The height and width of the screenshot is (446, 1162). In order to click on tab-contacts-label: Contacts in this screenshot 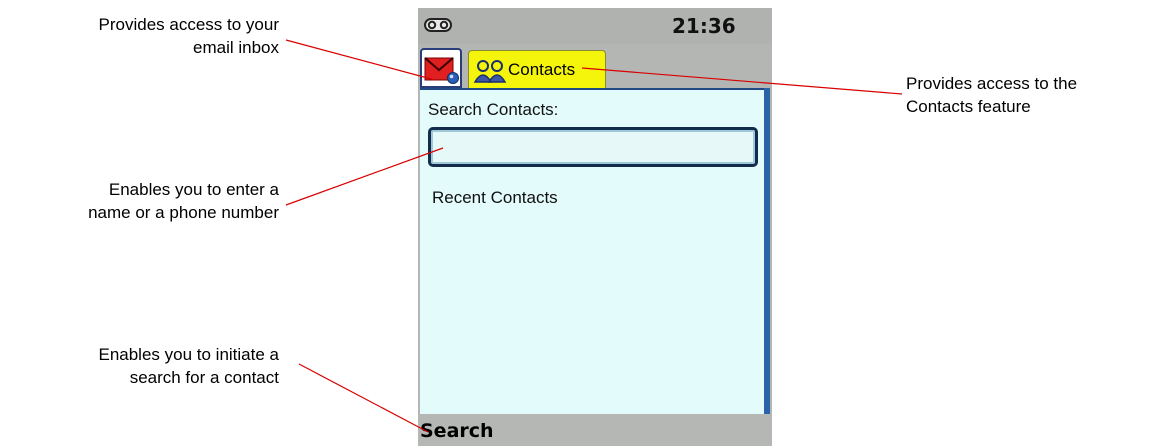, I will do `click(542, 69)`.